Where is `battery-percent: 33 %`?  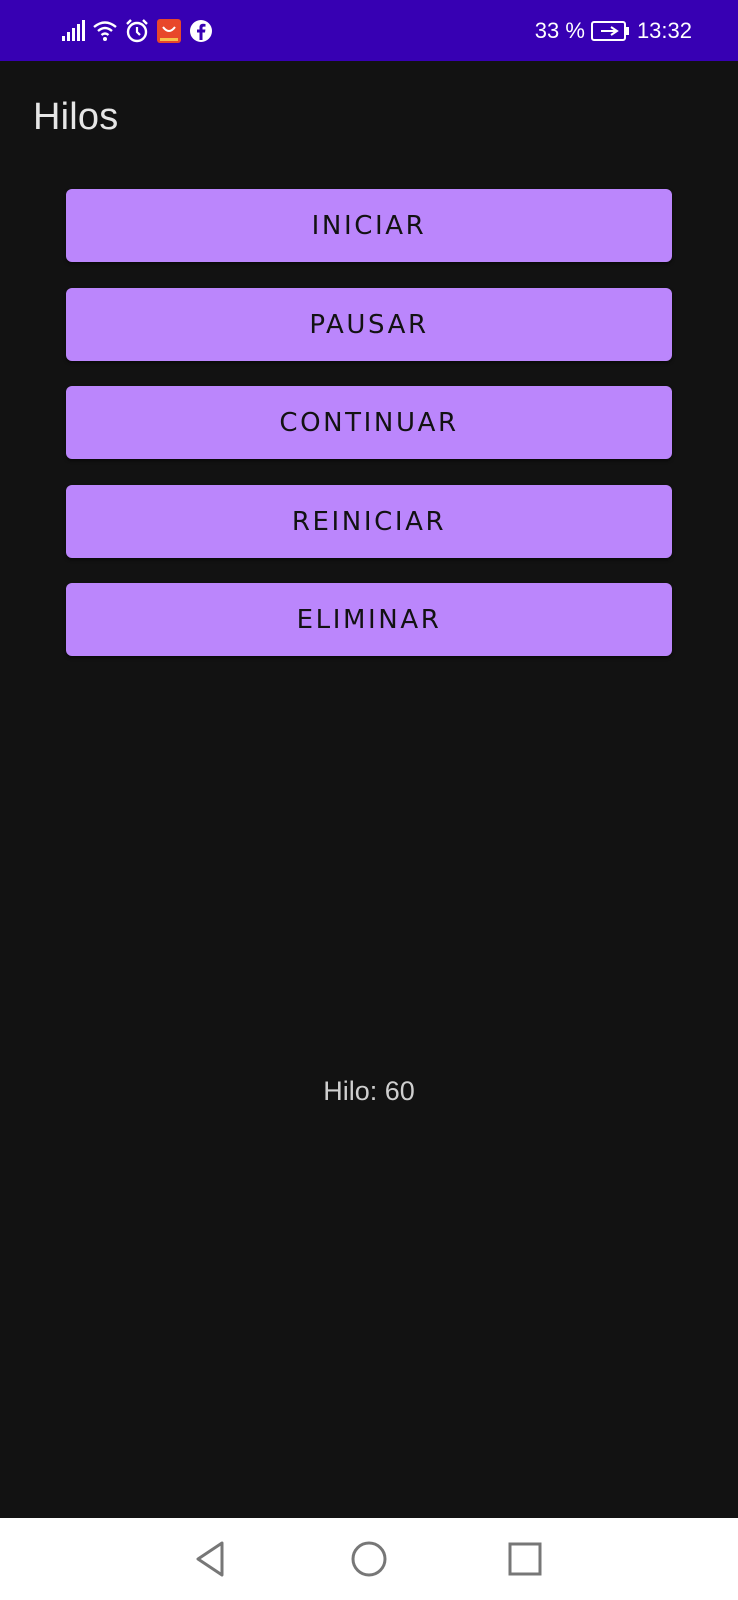
battery-percent: 33 % is located at coordinates (559, 30).